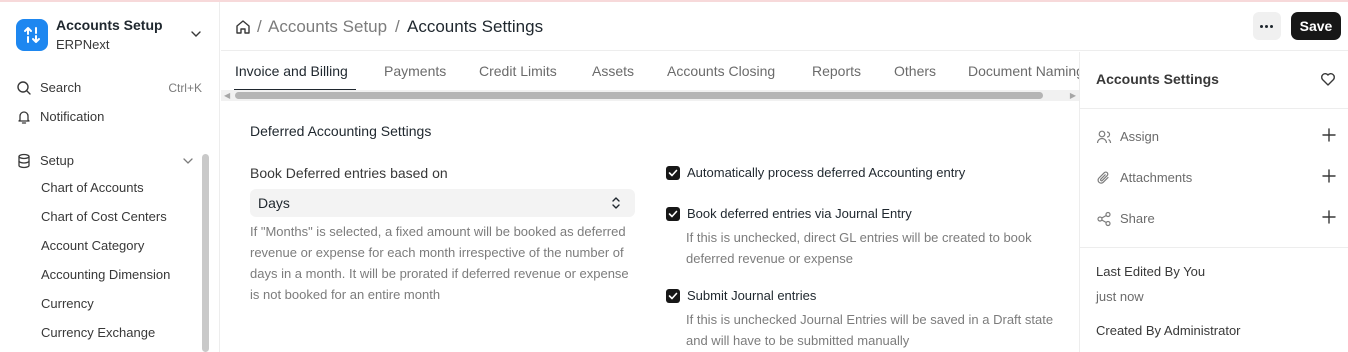 The image size is (1348, 352). What do you see at coordinates (113, 36) in the screenshot?
I see `app-switcher: Accounts Setup ERPNext` at bounding box center [113, 36].